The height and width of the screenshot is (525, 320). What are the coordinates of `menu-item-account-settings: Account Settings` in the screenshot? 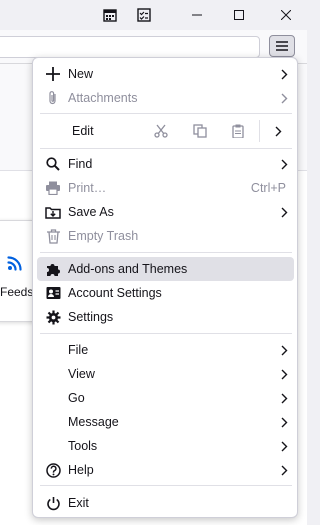 It's located at (165, 293).